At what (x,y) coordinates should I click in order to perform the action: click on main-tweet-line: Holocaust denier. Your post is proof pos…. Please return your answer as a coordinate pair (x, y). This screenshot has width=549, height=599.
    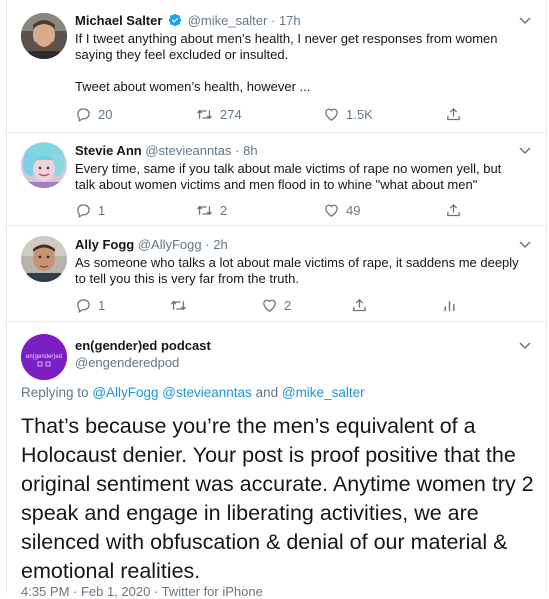
    Looking at the image, I should click on (268, 455).